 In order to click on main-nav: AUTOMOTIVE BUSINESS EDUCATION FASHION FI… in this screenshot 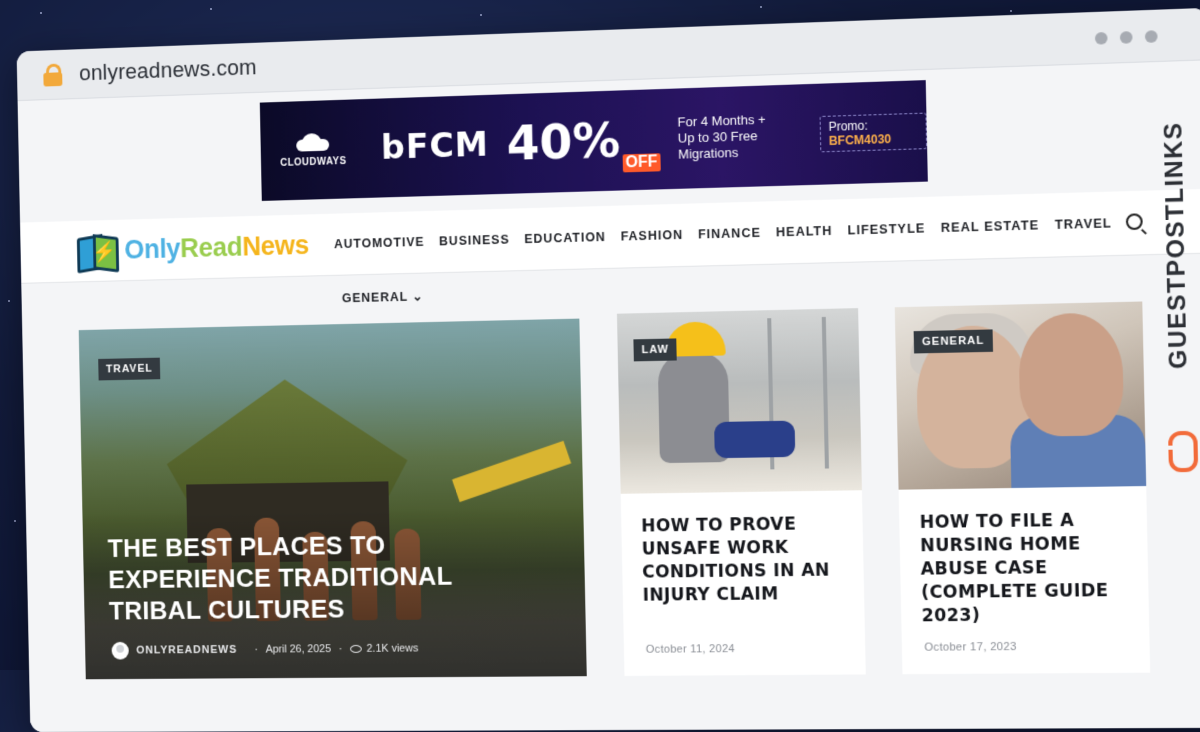, I will do `click(723, 233)`.